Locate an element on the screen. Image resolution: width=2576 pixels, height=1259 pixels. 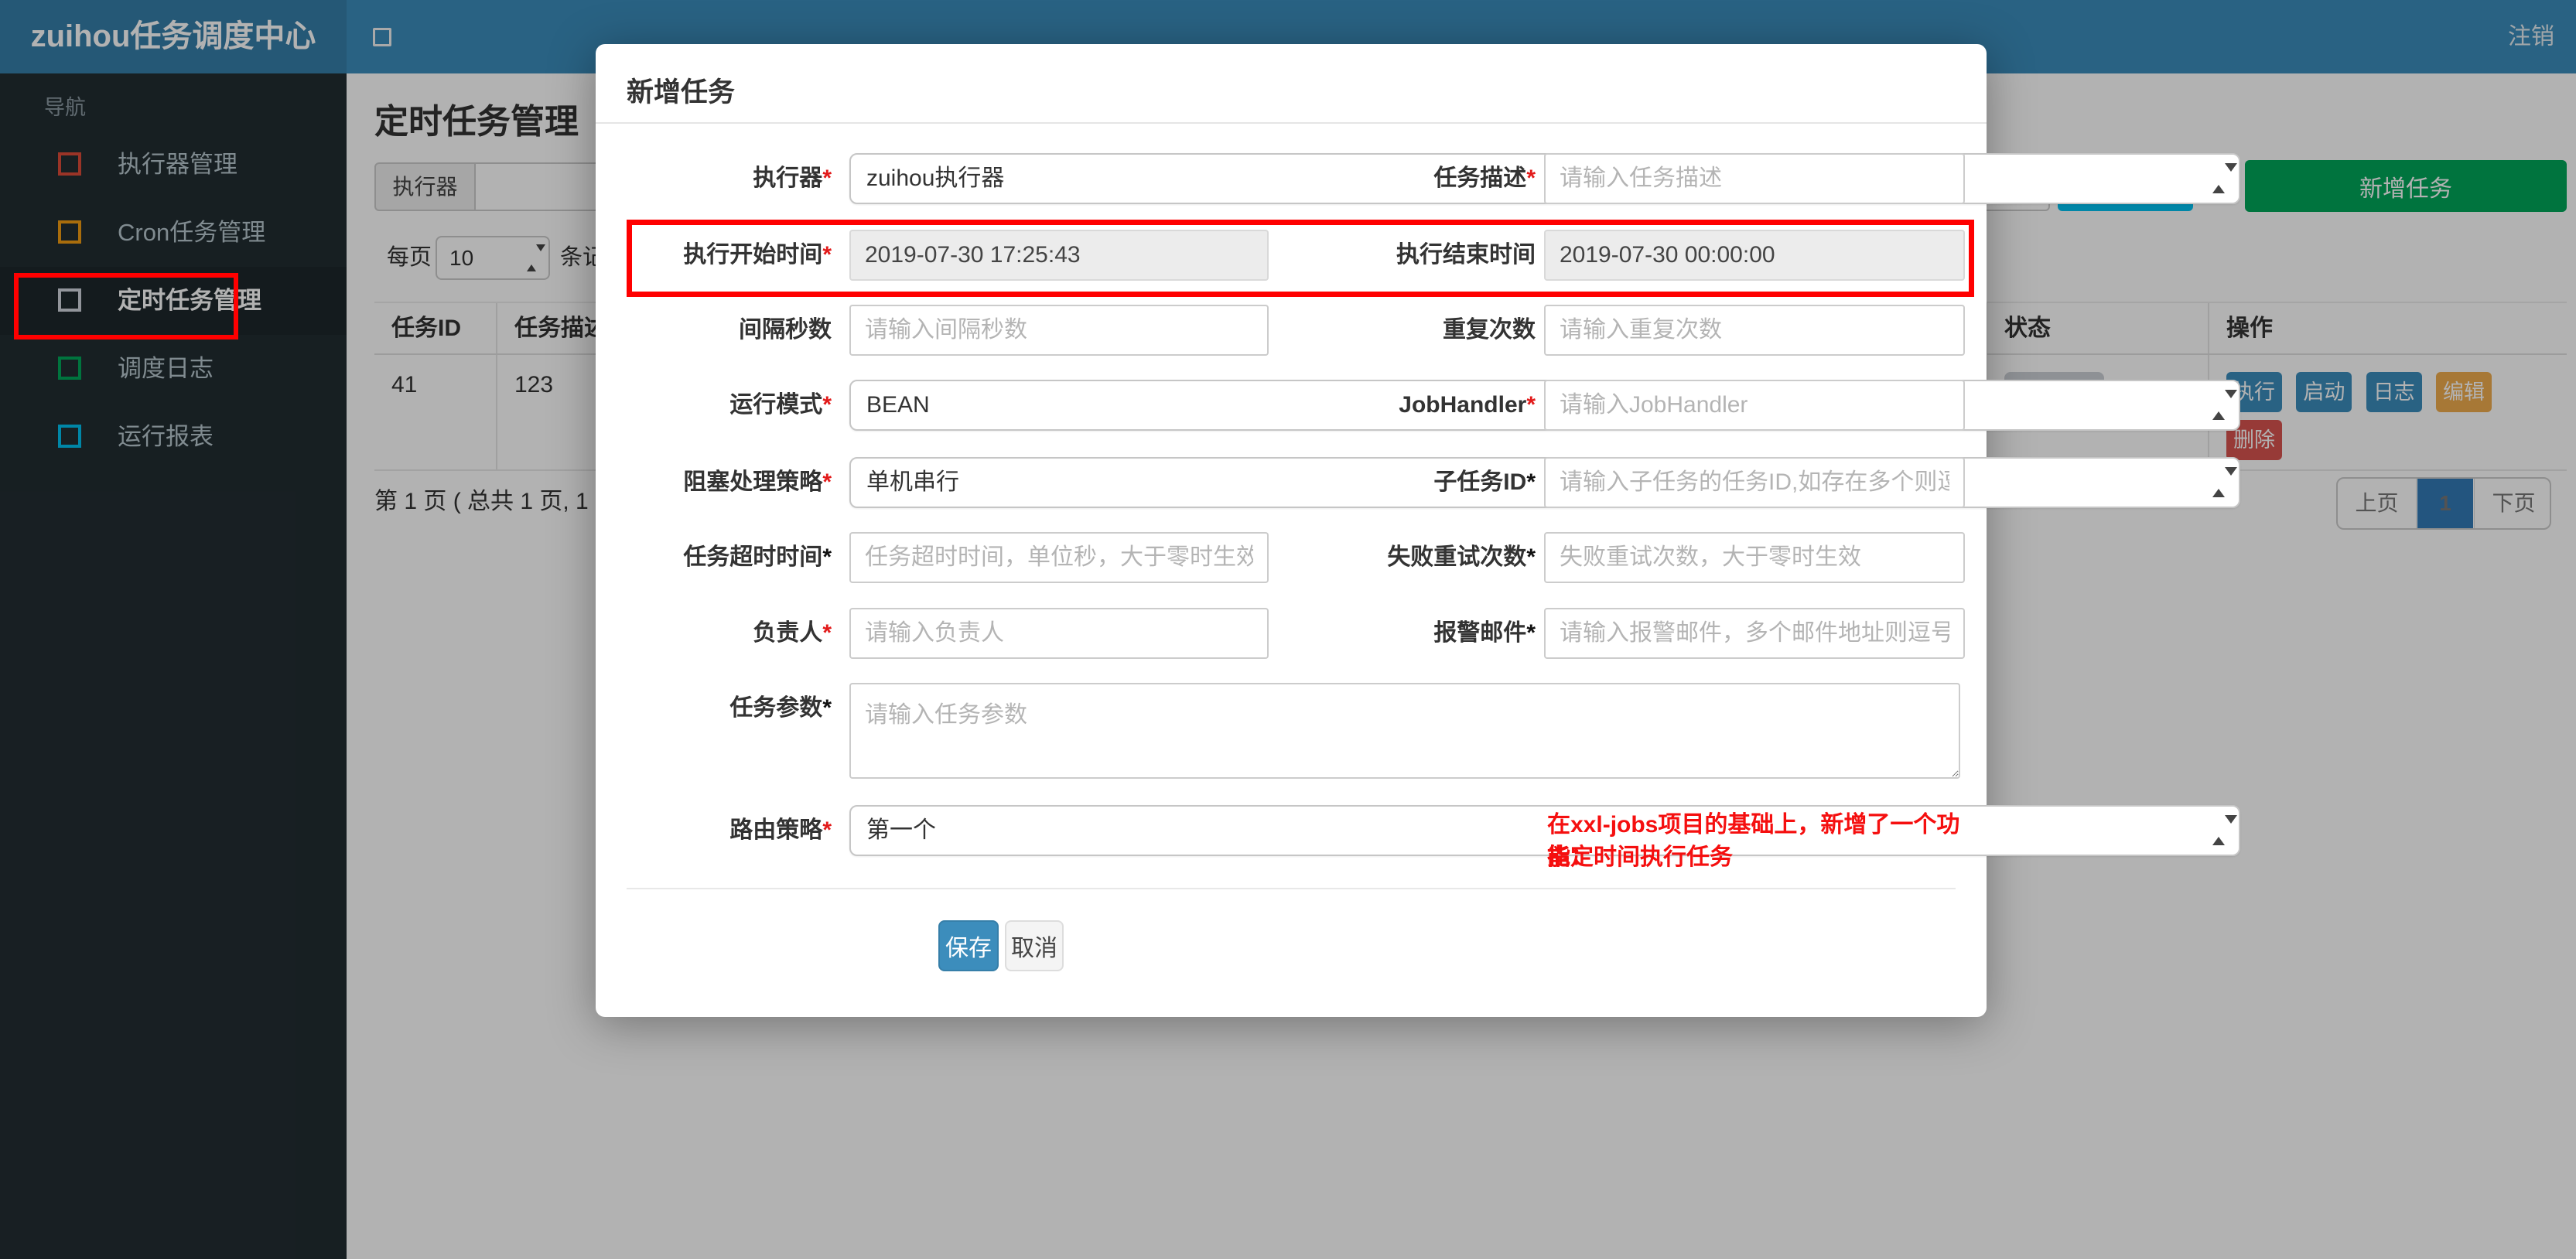
block-strategy-label: 阻塞处理策略* is located at coordinates (757, 482).